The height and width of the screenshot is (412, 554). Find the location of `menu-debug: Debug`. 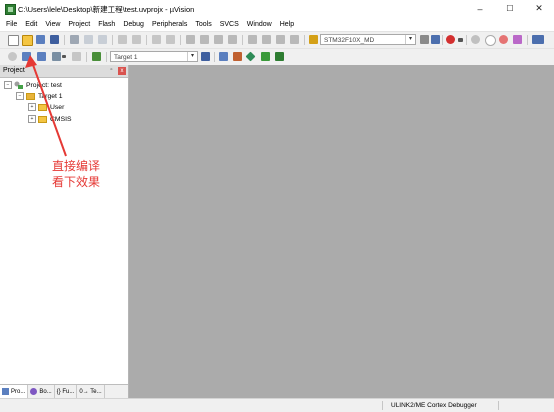

menu-debug: Debug is located at coordinates (133, 24).